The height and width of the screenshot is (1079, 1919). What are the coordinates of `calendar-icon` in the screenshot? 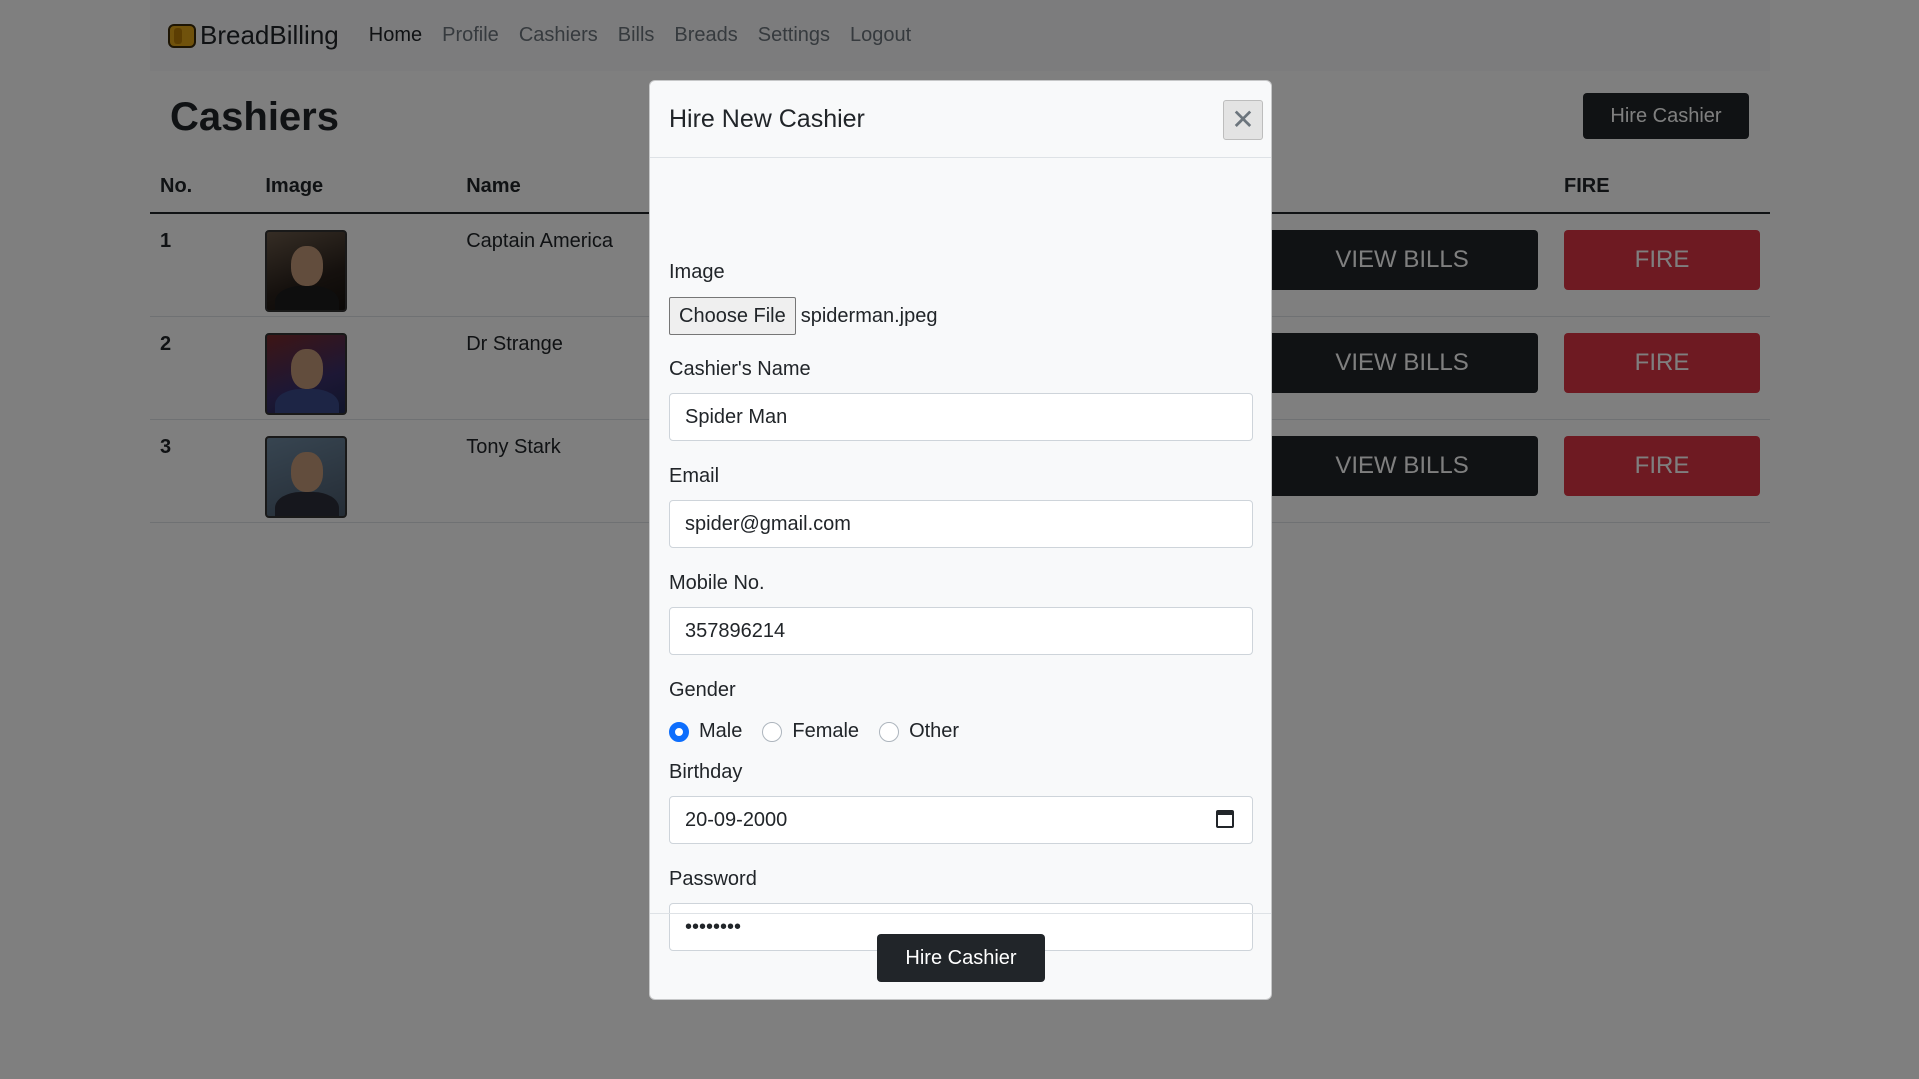 It's located at (1225, 819).